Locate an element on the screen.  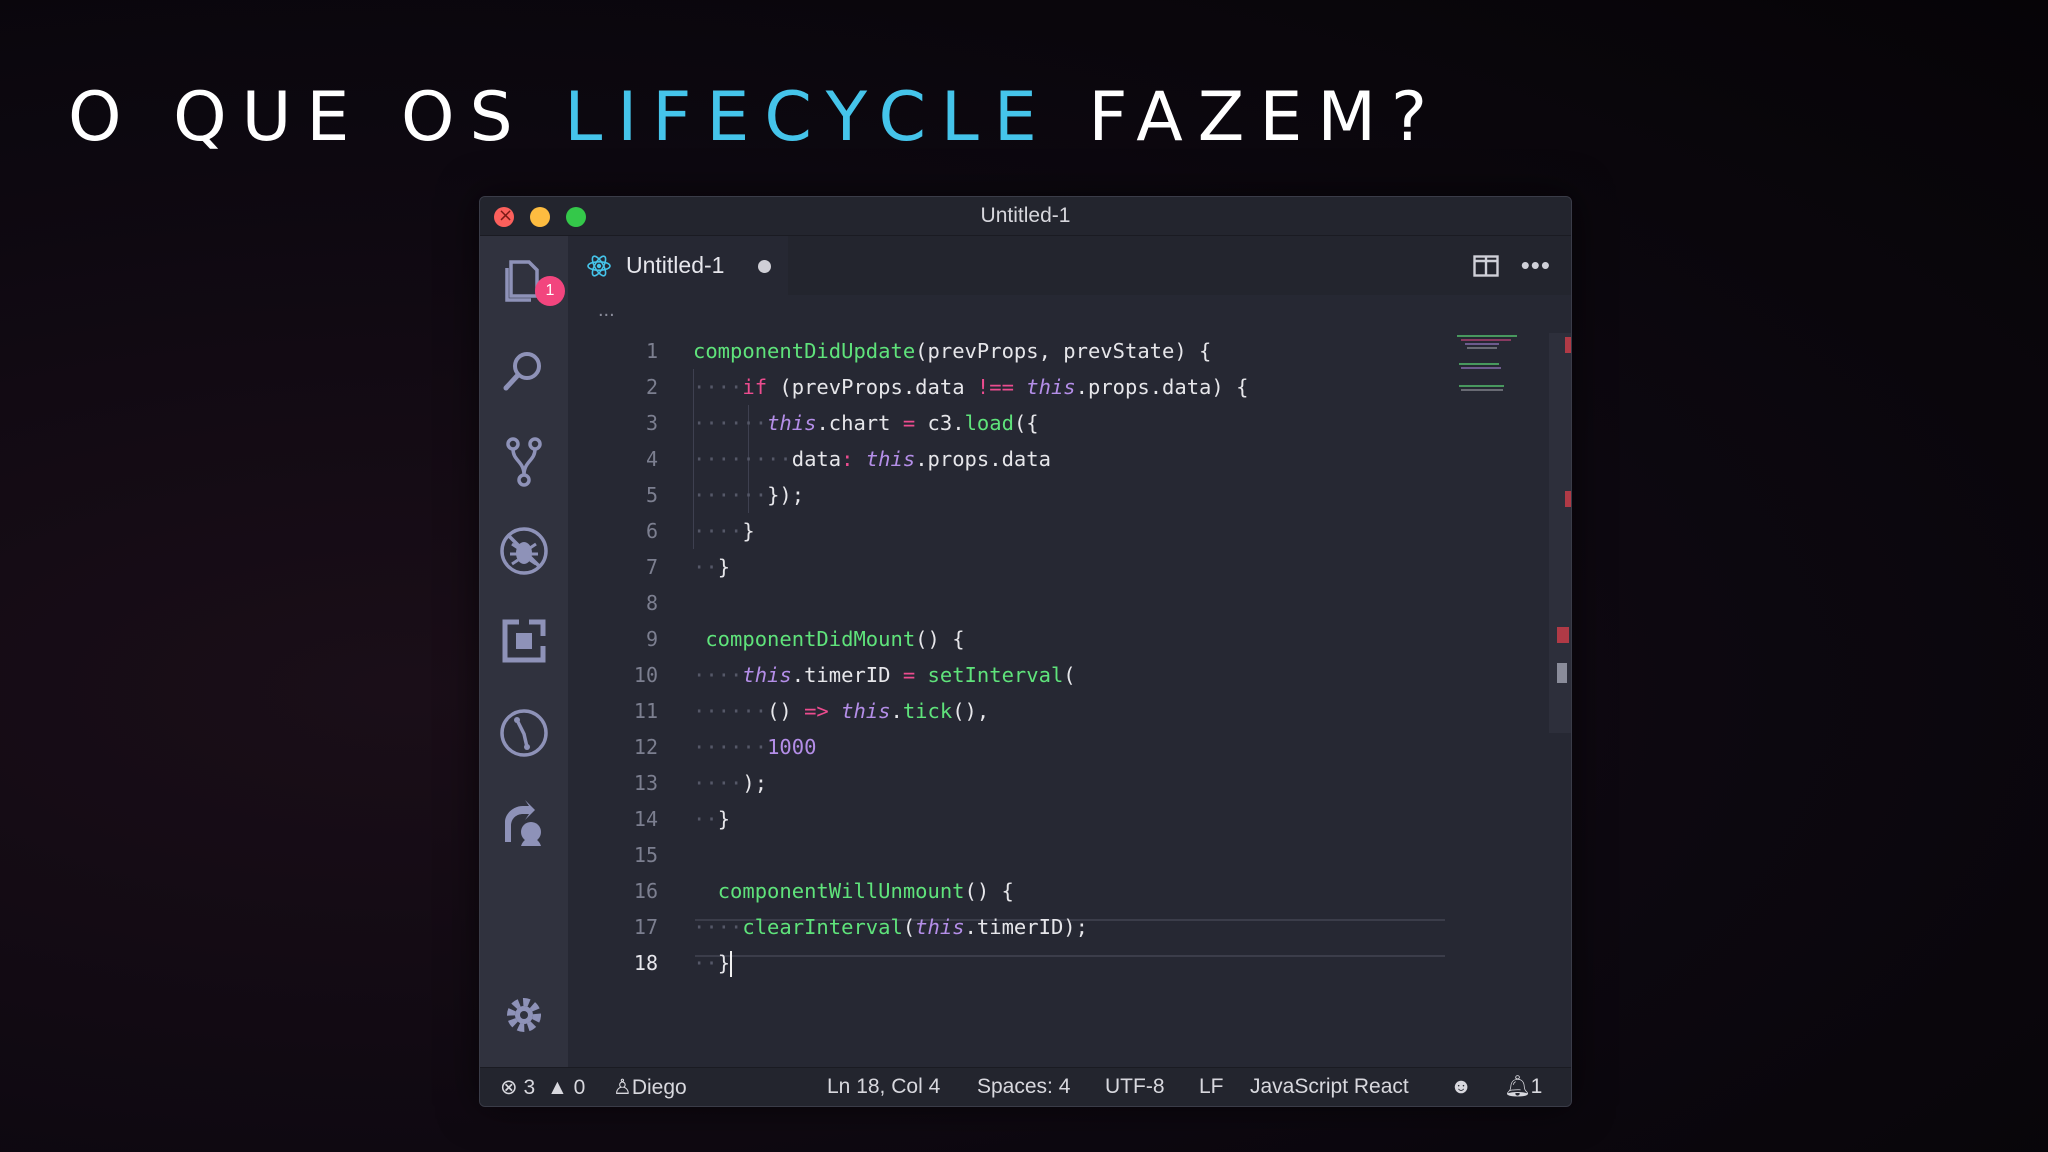
person-icon: ♙ is located at coordinates (622, 1087).